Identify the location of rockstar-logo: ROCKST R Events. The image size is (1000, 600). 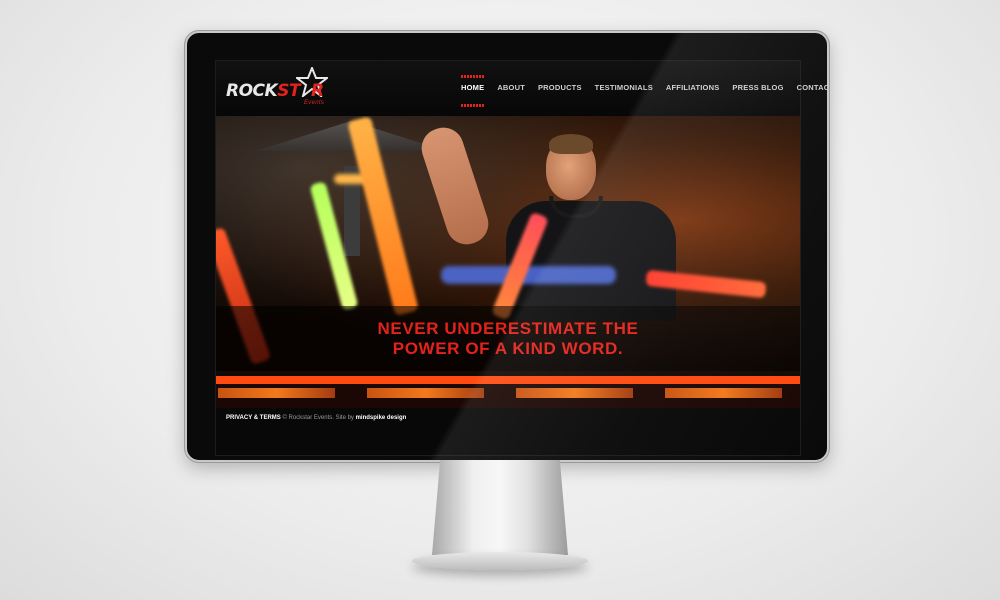
(283, 88).